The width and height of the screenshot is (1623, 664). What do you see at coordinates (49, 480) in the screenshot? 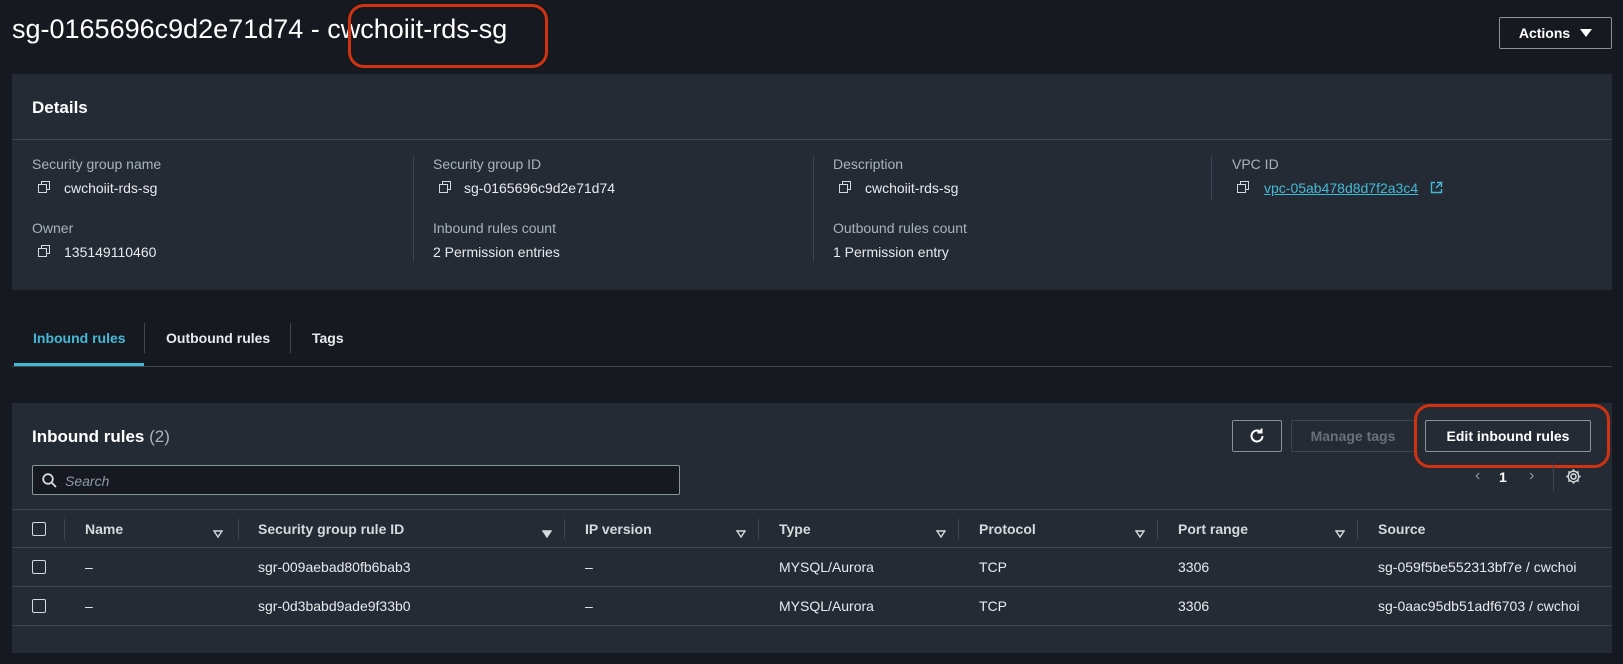
I see `search-icon` at bounding box center [49, 480].